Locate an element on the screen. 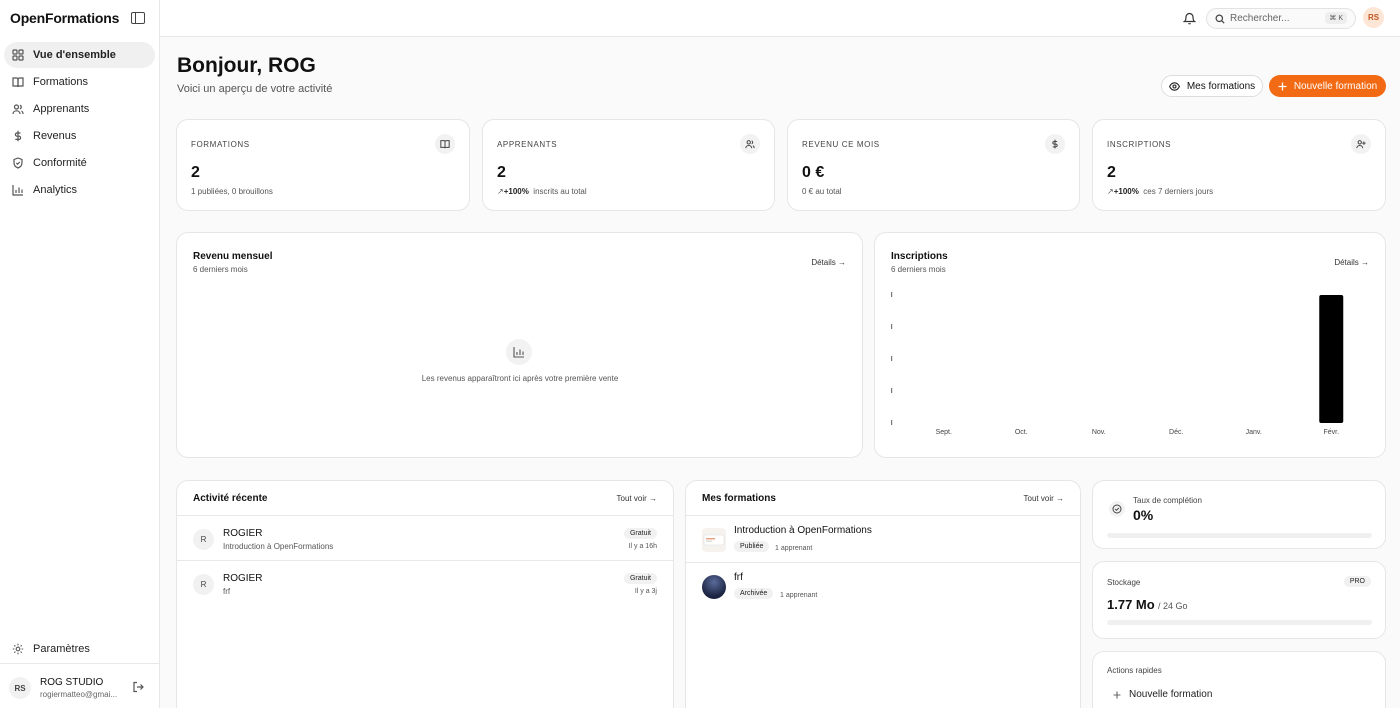  storage-label: Stockage is located at coordinates (1124, 582).